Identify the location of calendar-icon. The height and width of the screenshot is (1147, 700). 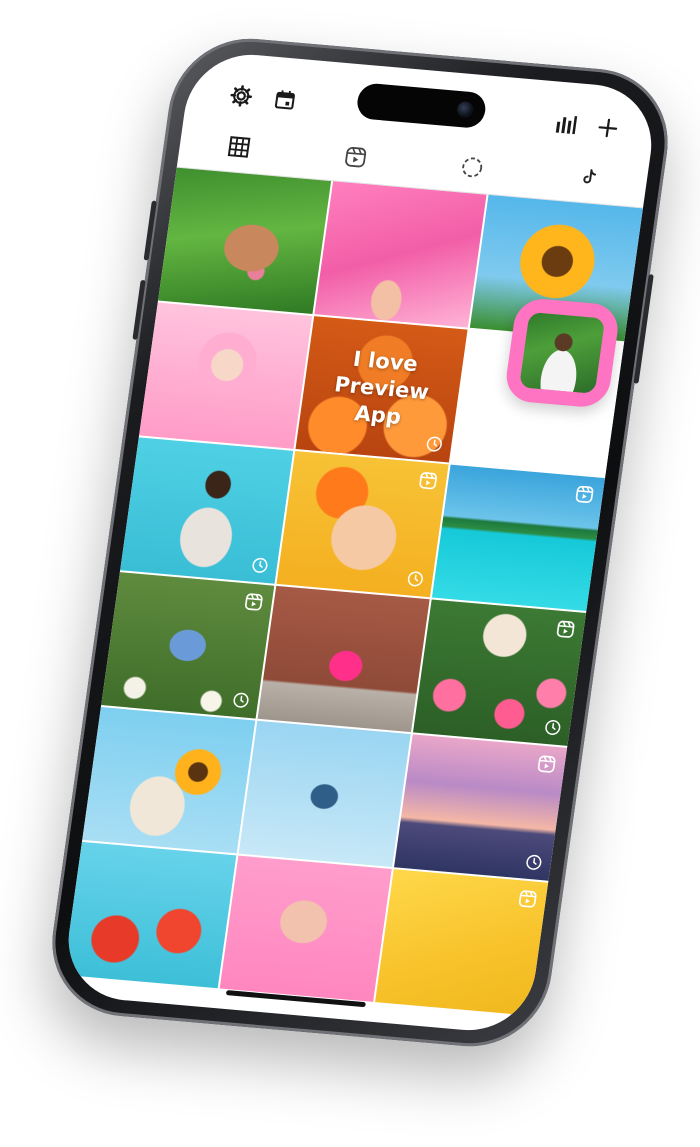
(285, 100).